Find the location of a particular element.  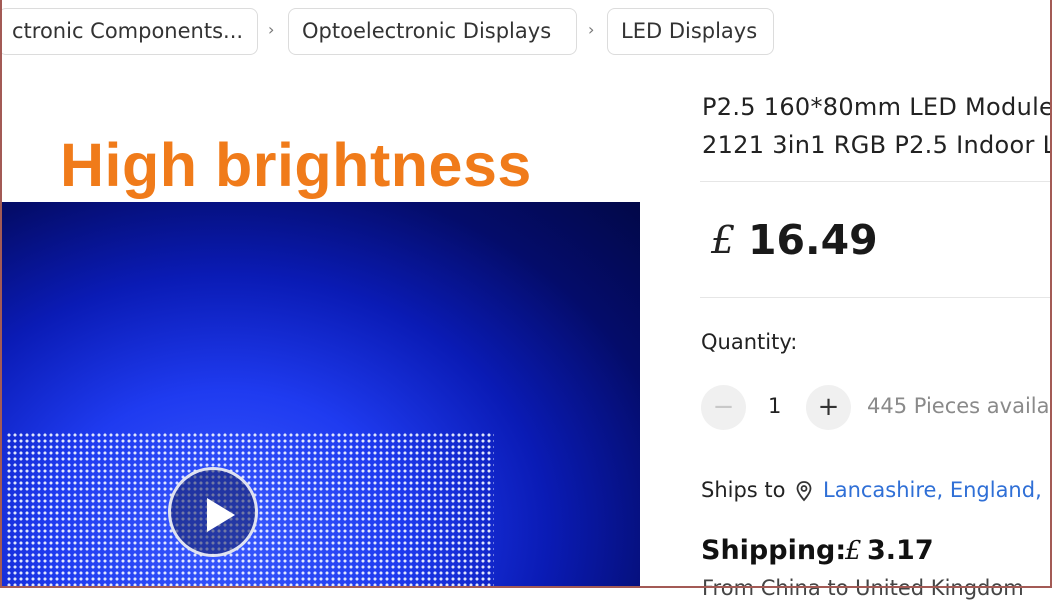

quantity-label: Quantity: is located at coordinates (749, 342).